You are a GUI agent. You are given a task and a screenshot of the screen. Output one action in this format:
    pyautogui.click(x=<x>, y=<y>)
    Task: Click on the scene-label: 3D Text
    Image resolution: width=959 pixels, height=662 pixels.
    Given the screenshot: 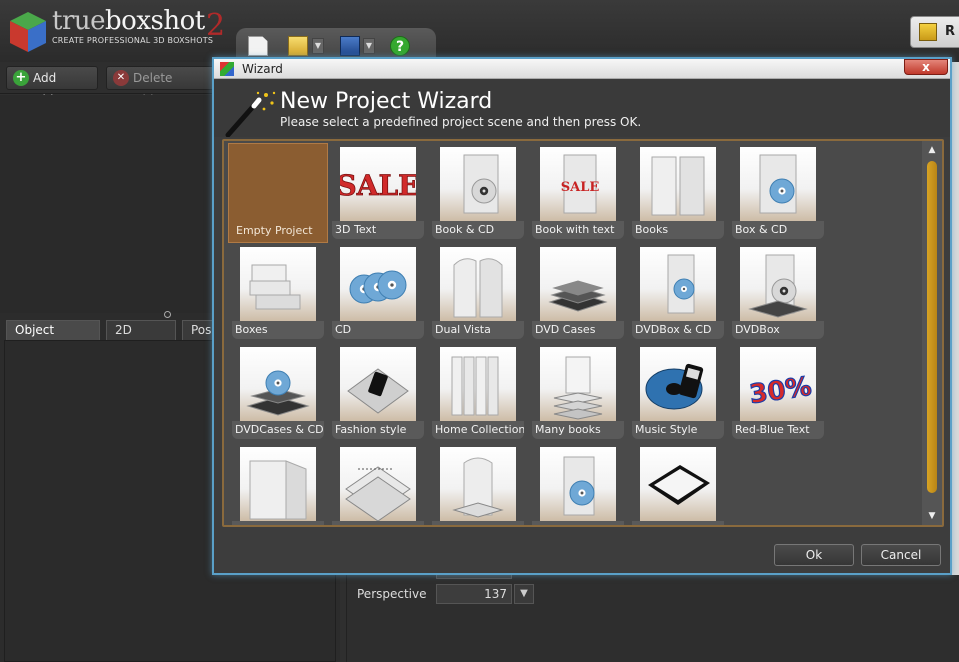 What is the action you would take?
    pyautogui.click(x=378, y=230)
    